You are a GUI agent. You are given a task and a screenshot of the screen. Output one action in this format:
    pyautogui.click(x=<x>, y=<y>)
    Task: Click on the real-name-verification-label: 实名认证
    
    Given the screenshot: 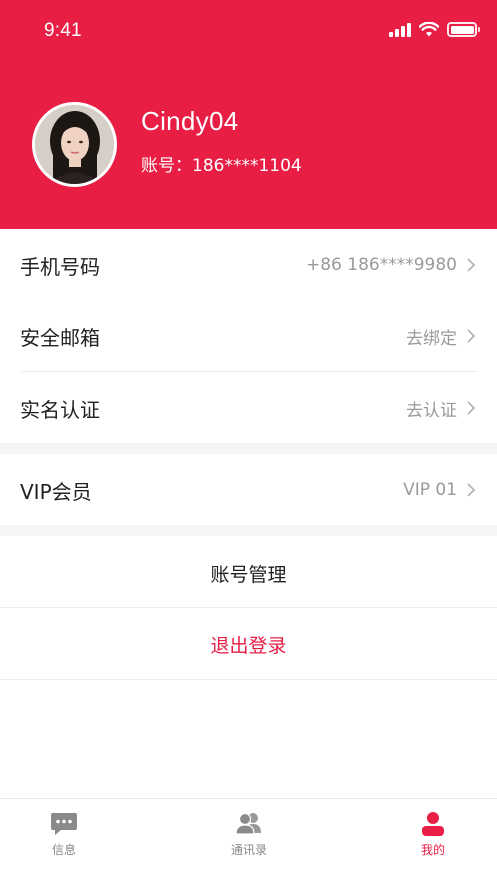 What is the action you would take?
    pyautogui.click(x=60, y=409)
    